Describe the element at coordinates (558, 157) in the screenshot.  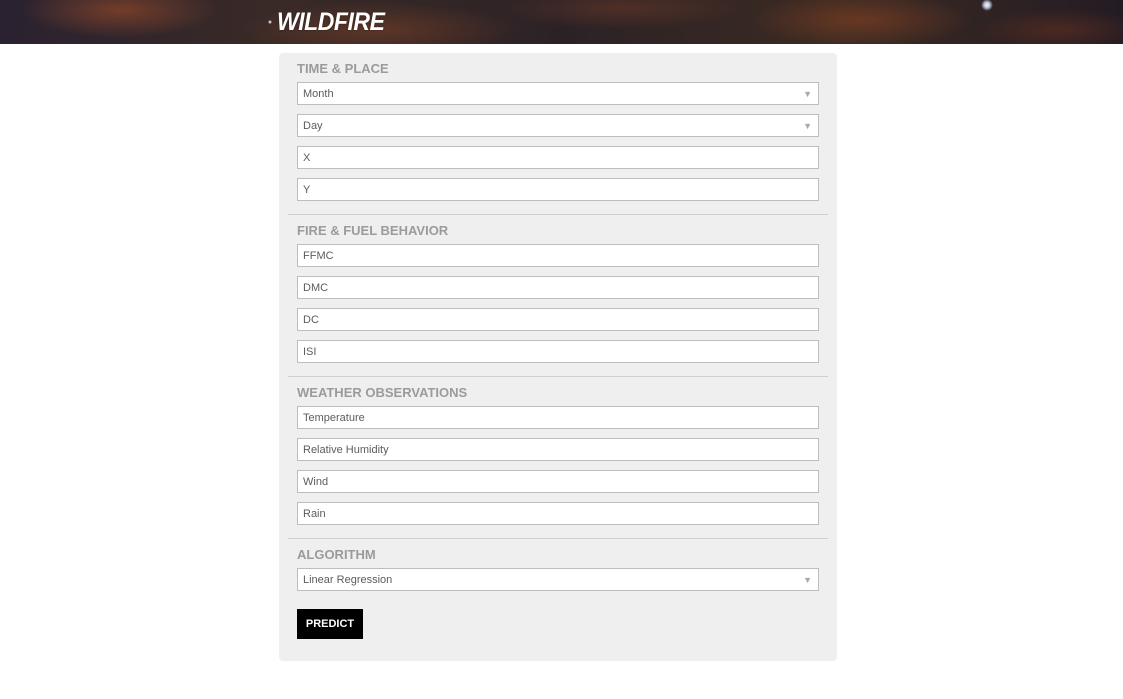
I see `x-input: X` at that location.